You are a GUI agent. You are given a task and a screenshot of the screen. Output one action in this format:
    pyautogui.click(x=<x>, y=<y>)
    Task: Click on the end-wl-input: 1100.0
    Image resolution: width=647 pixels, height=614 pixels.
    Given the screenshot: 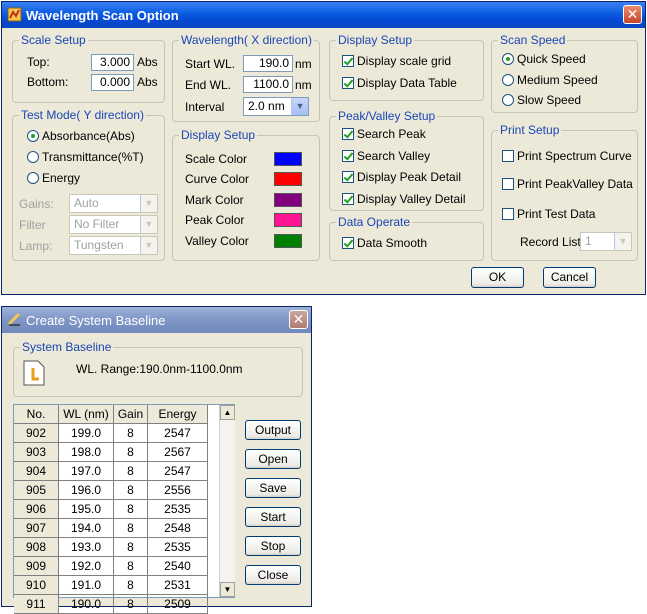 What is the action you would take?
    pyautogui.click(x=268, y=84)
    